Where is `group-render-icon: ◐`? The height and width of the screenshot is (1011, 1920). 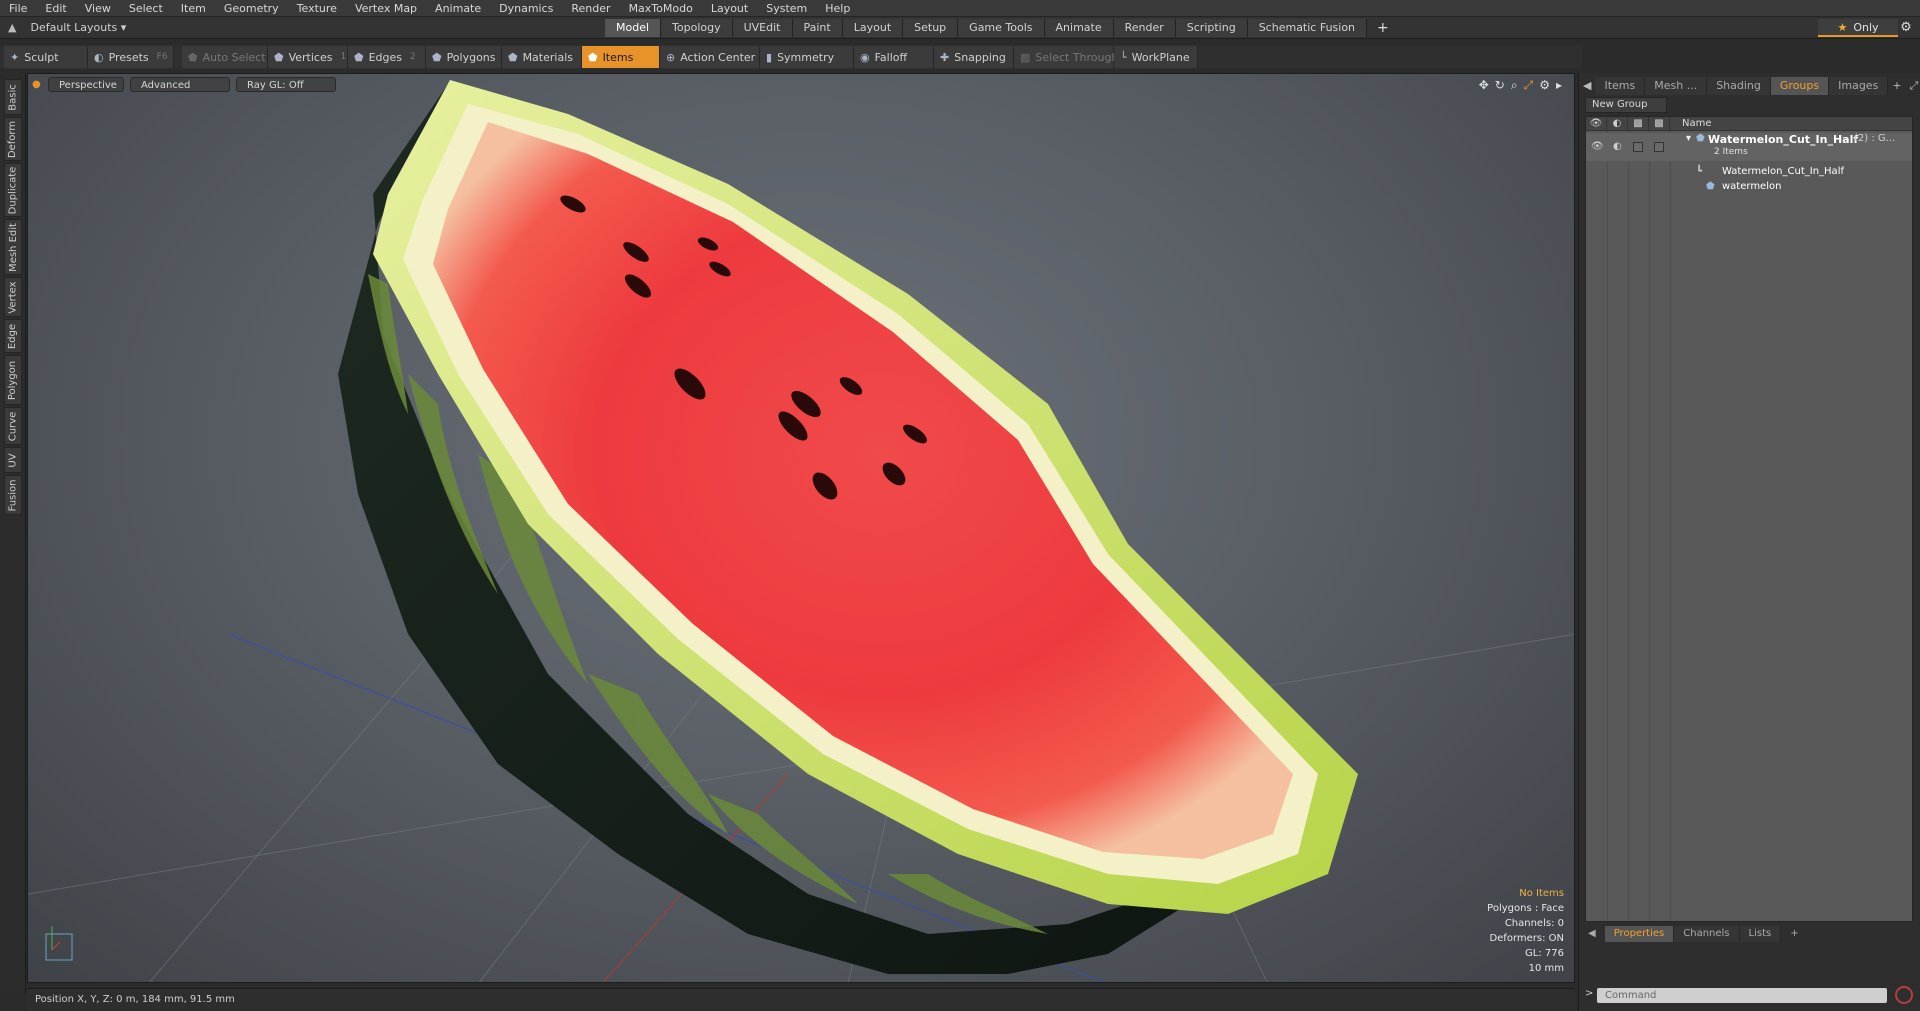
group-render-icon: ◐ is located at coordinates (1617, 146).